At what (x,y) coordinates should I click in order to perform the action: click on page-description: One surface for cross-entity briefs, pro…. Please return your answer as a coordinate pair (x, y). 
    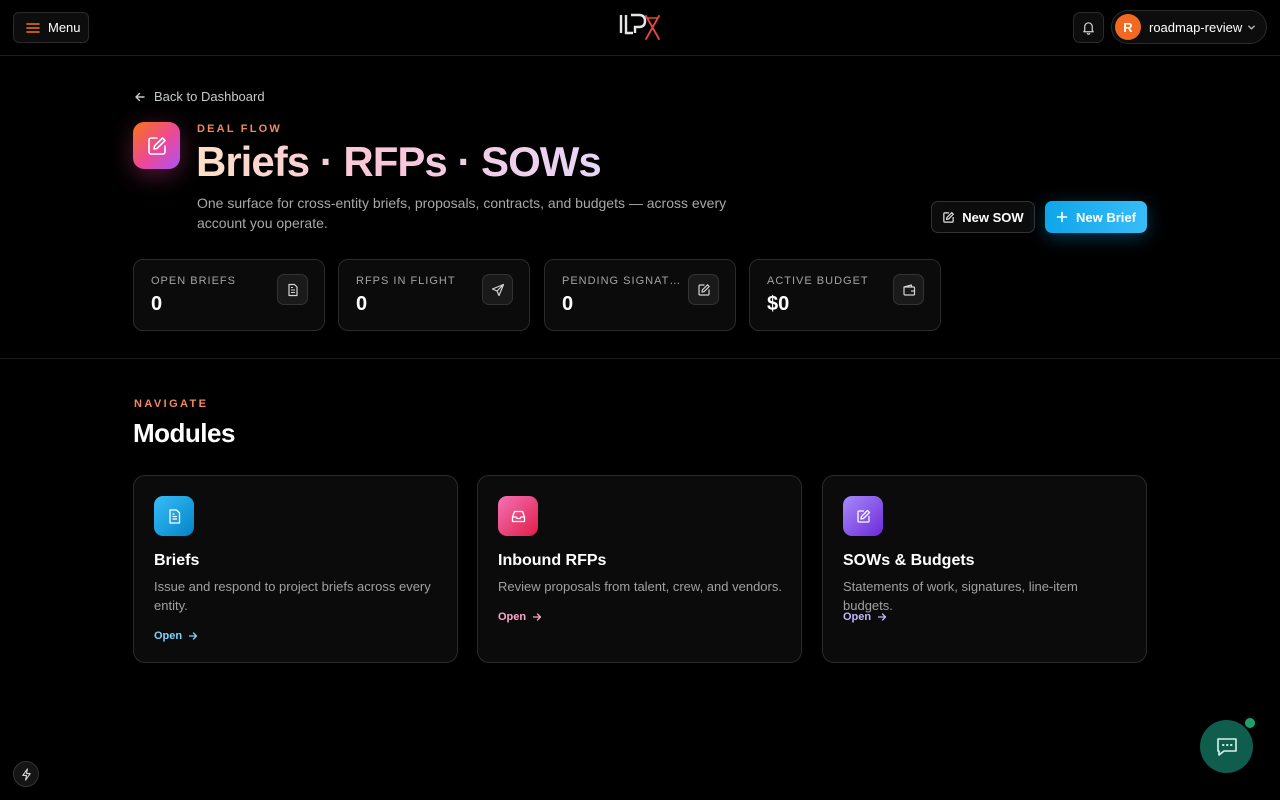
    Looking at the image, I should click on (462, 213).